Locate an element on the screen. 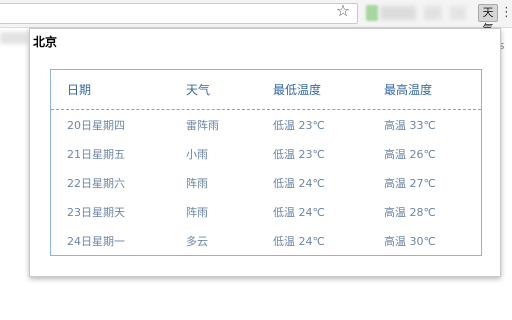  table-row: 20日星期四 雷阵雨 低温 23℃ 高温 33℃ is located at coordinates (266, 126).